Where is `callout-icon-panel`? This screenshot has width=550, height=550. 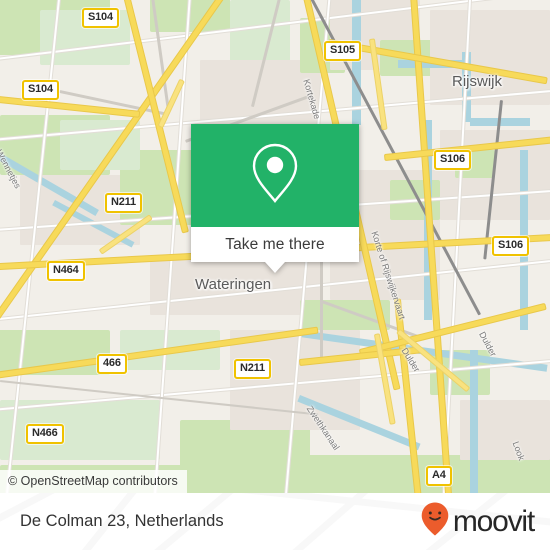 callout-icon-panel is located at coordinates (275, 175).